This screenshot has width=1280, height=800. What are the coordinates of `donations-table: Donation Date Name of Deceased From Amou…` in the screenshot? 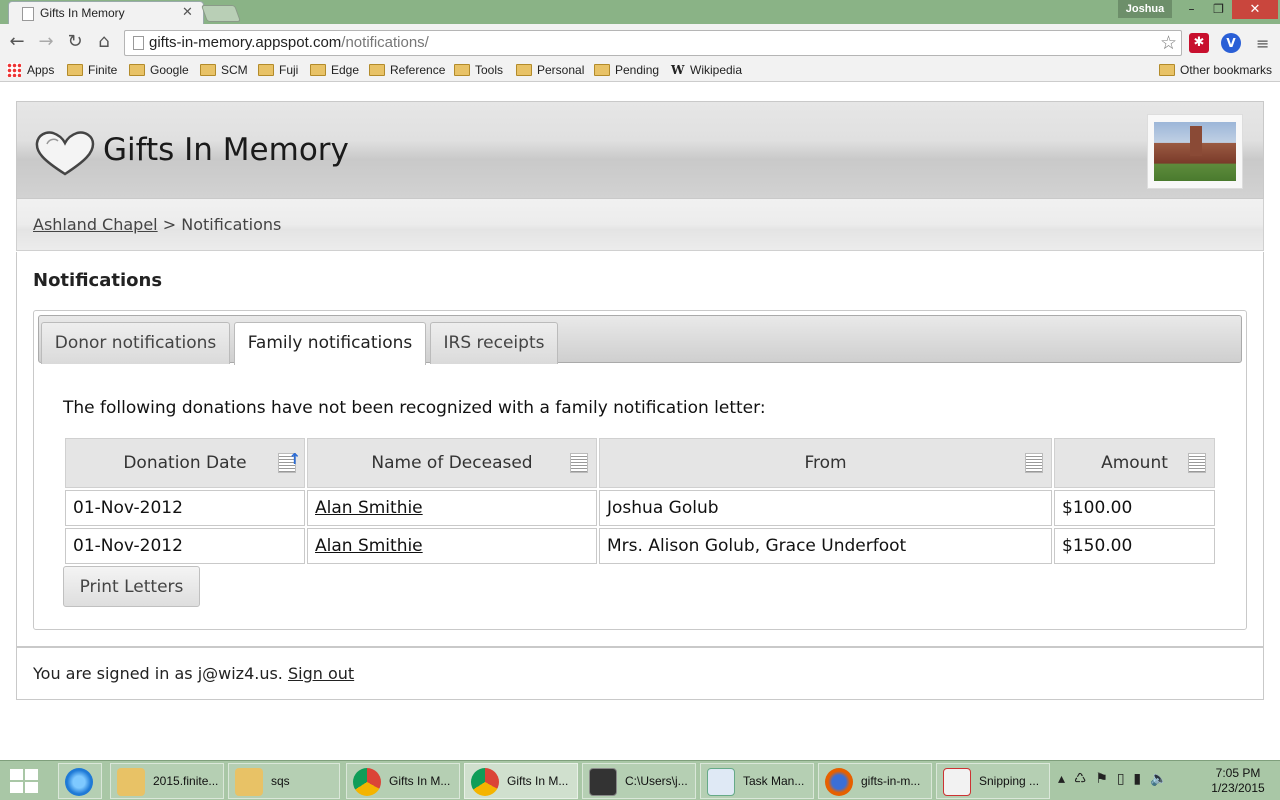 It's located at (640, 501).